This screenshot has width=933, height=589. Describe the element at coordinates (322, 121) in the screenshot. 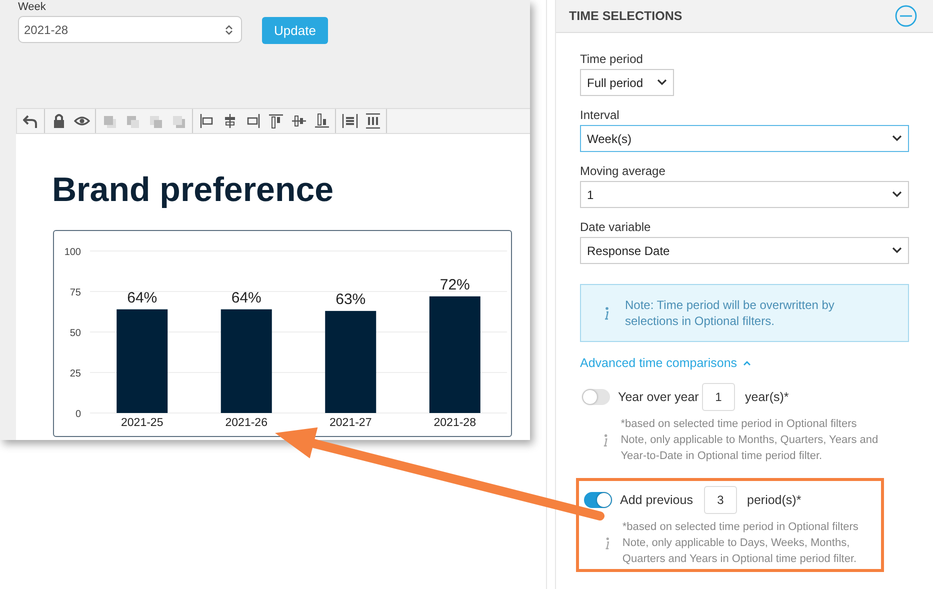

I see `align-bottom-icon` at that location.